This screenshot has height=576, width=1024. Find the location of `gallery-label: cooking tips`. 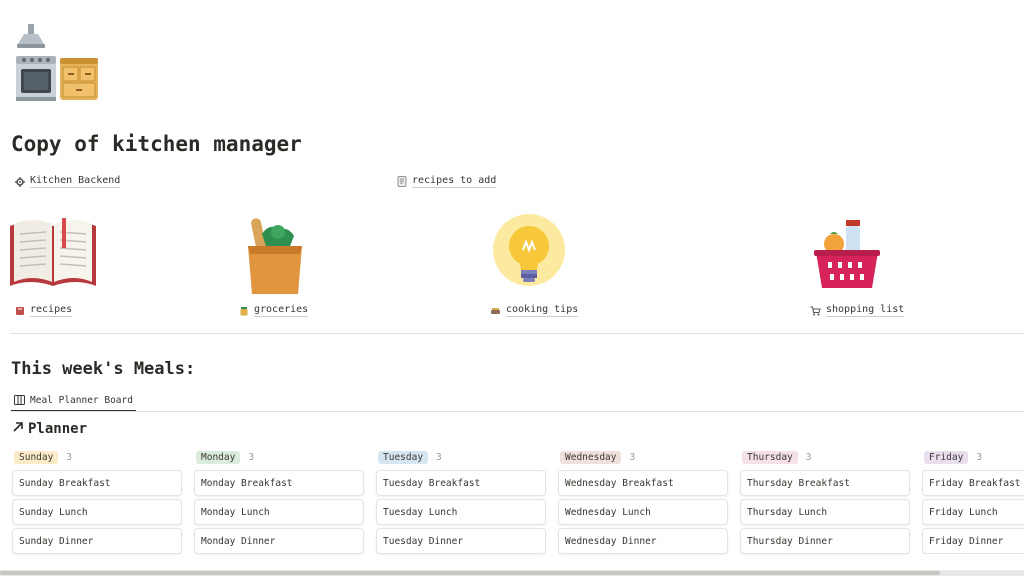

gallery-label: cooking tips is located at coordinates (542, 310).